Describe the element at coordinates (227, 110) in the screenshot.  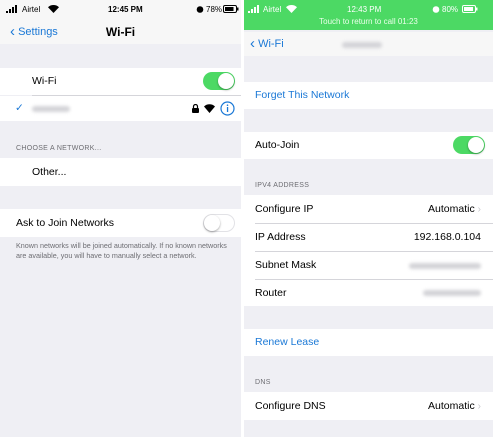
I see `info-icon` at that location.